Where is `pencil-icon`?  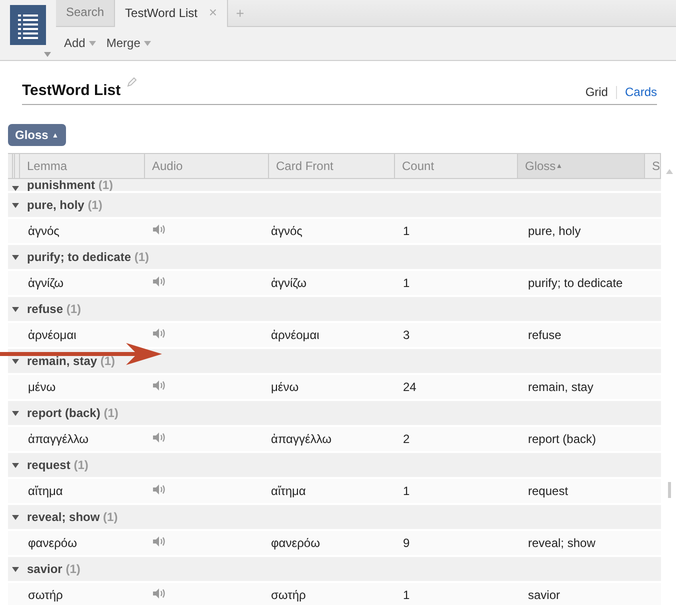 pencil-icon is located at coordinates (131, 82).